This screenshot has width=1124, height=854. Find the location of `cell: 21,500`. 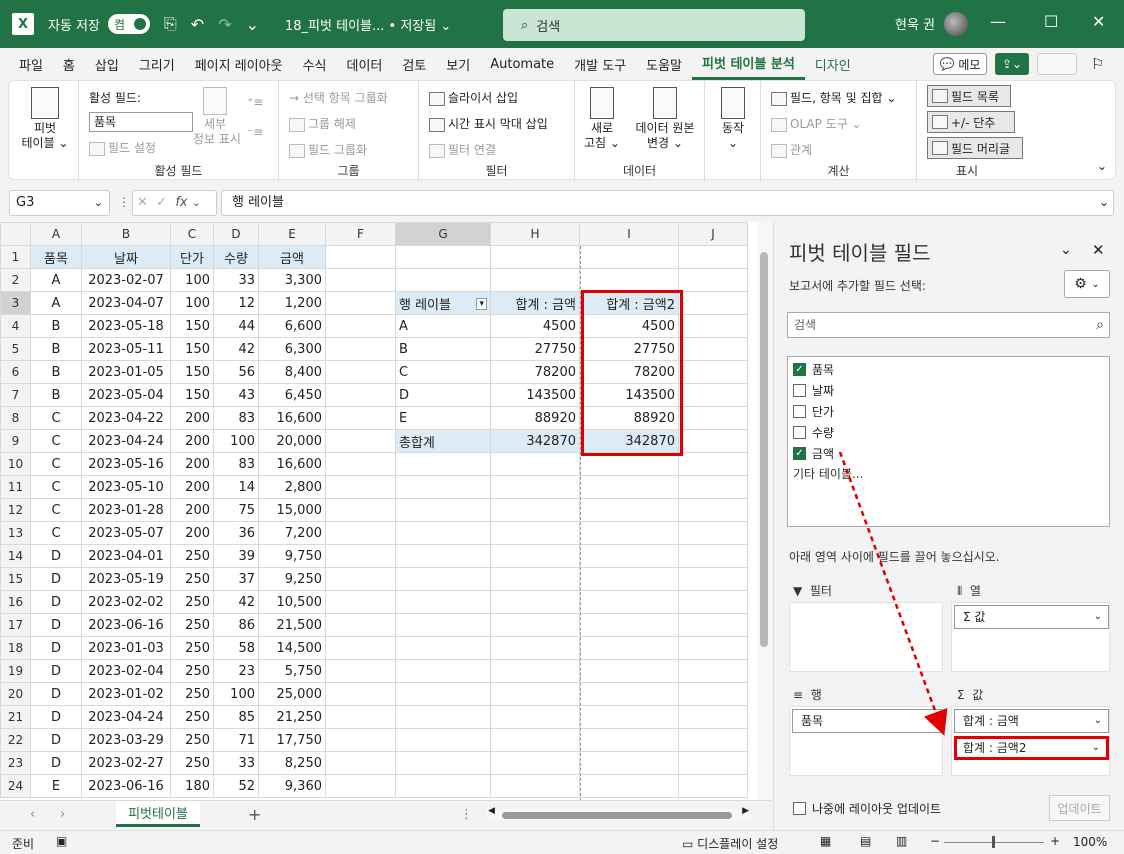

cell: 21,500 is located at coordinates (292, 625).